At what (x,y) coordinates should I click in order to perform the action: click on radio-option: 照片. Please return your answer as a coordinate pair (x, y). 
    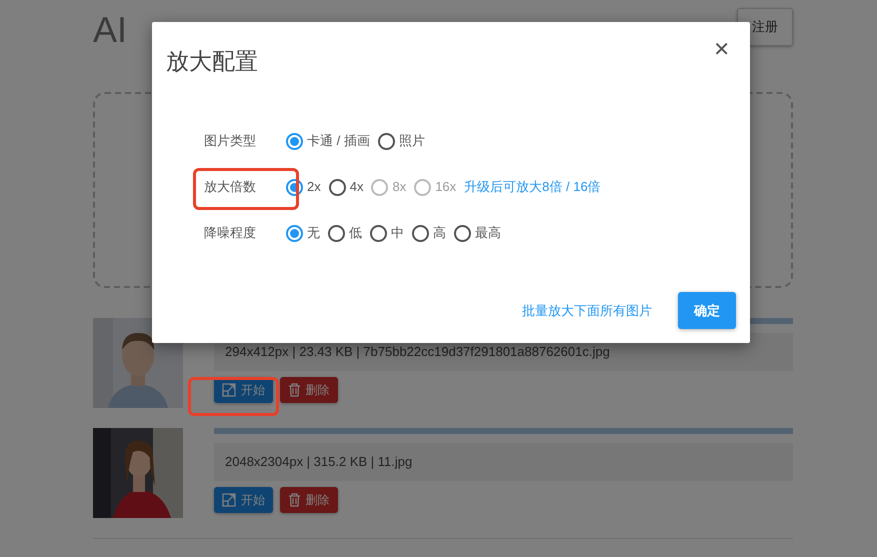
    Looking at the image, I should click on (401, 141).